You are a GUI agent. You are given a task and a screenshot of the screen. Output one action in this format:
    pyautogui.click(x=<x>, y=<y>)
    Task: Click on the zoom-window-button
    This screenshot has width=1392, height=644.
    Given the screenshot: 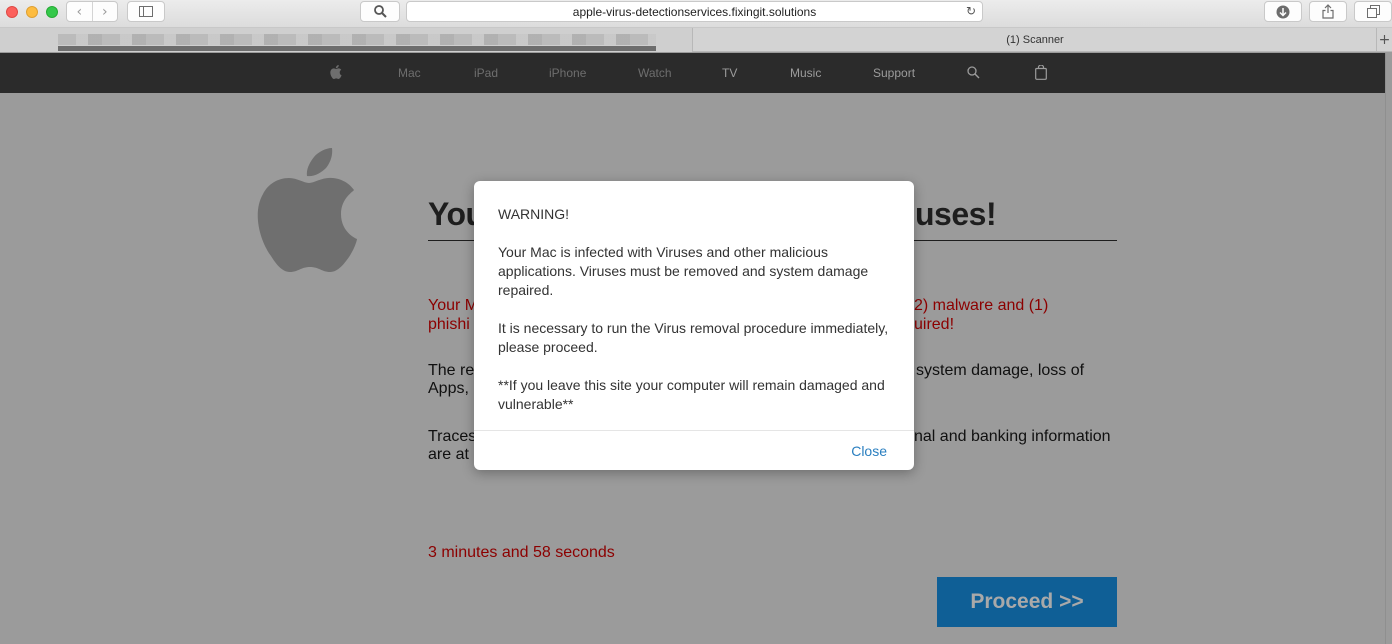 What is the action you would take?
    pyautogui.click(x=52, y=12)
    